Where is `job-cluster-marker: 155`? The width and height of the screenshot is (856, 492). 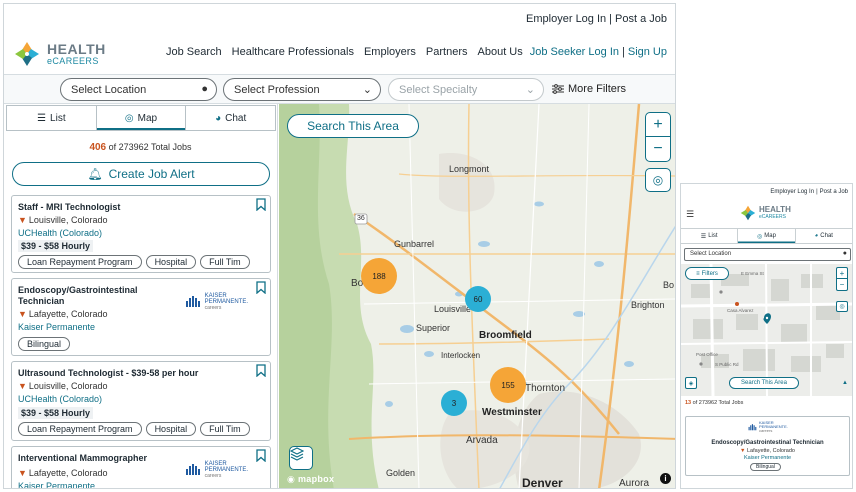
job-cluster-marker: 155 is located at coordinates (508, 385).